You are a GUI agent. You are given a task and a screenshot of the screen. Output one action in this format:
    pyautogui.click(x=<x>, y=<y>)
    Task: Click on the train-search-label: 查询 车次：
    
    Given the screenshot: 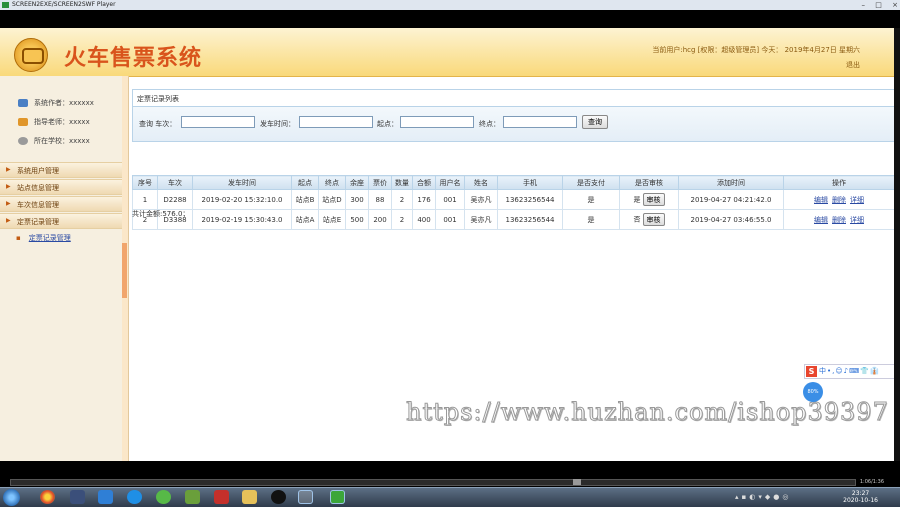 What is the action you would take?
    pyautogui.click(x=158, y=124)
    